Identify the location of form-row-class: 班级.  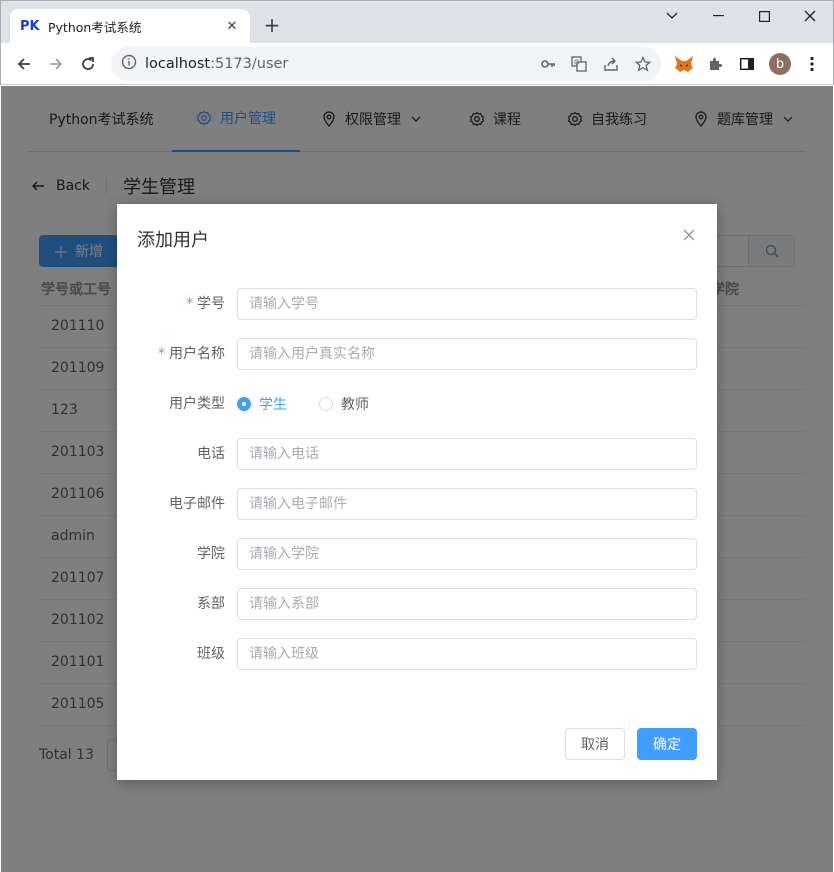
(417, 654).